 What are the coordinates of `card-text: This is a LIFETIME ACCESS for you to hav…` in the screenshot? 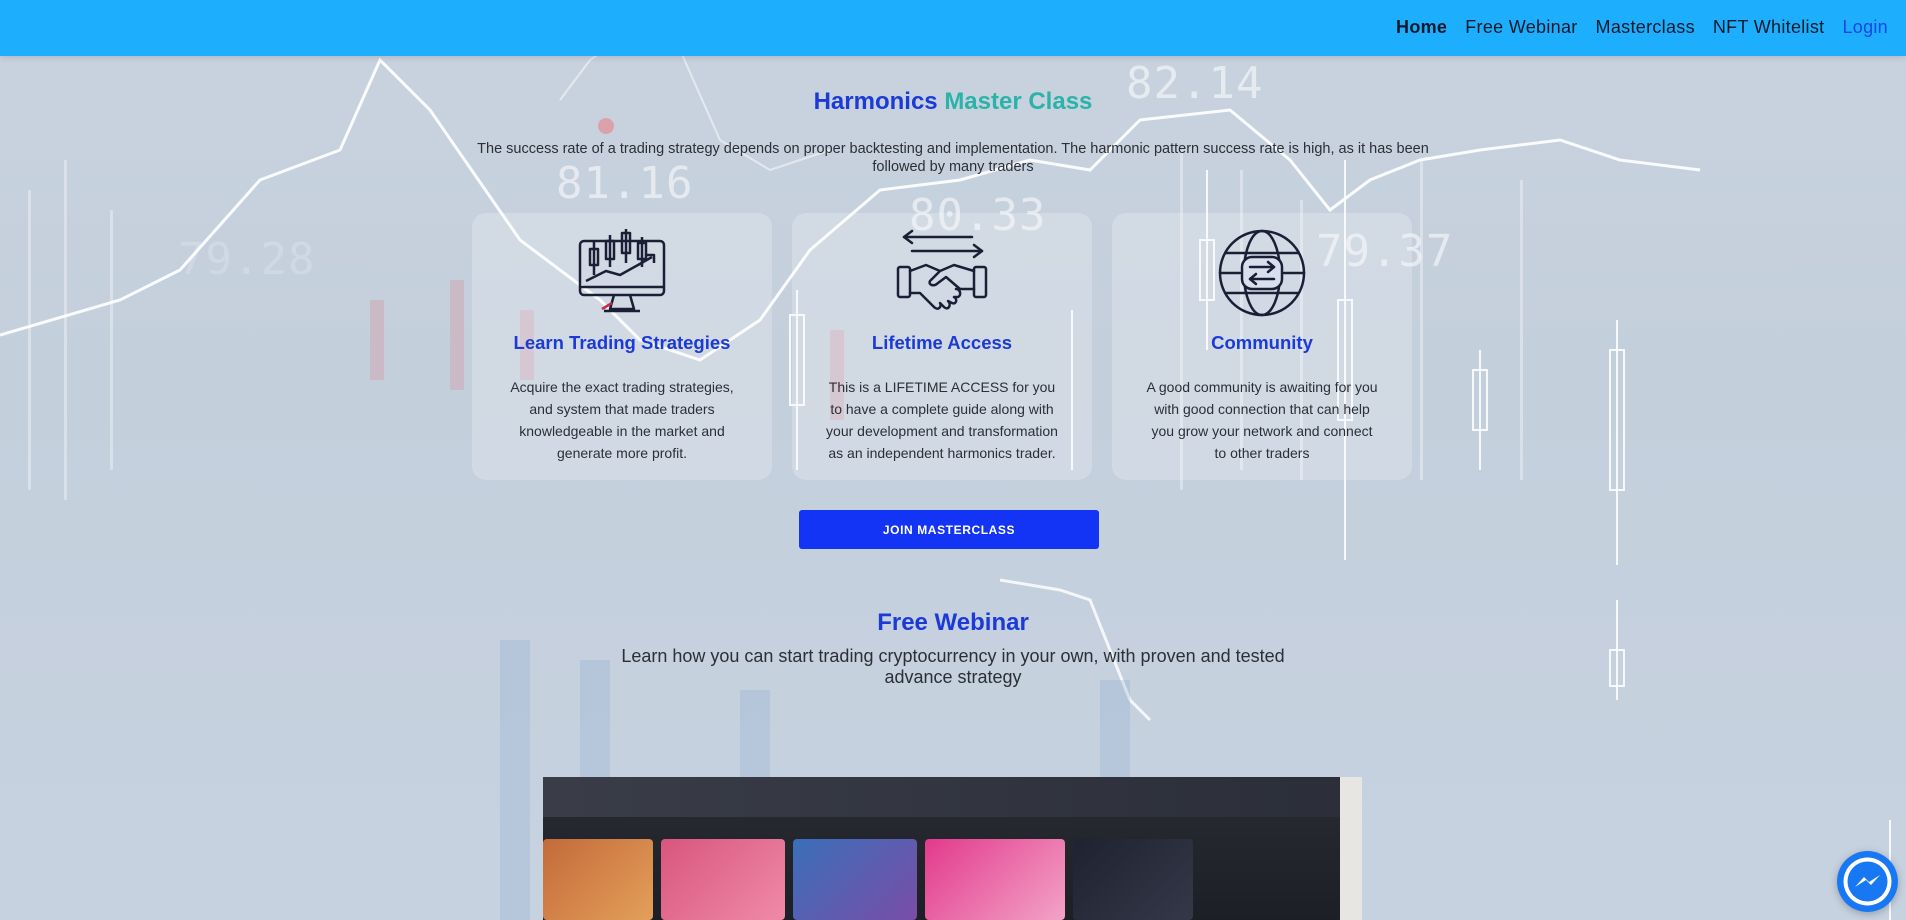 It's located at (942, 420).